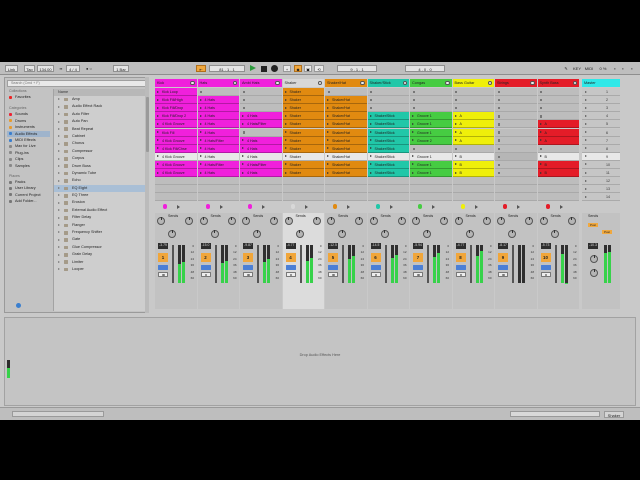 This screenshot has height=480, width=640. I want to click on send-a-knob, so click(161, 221).